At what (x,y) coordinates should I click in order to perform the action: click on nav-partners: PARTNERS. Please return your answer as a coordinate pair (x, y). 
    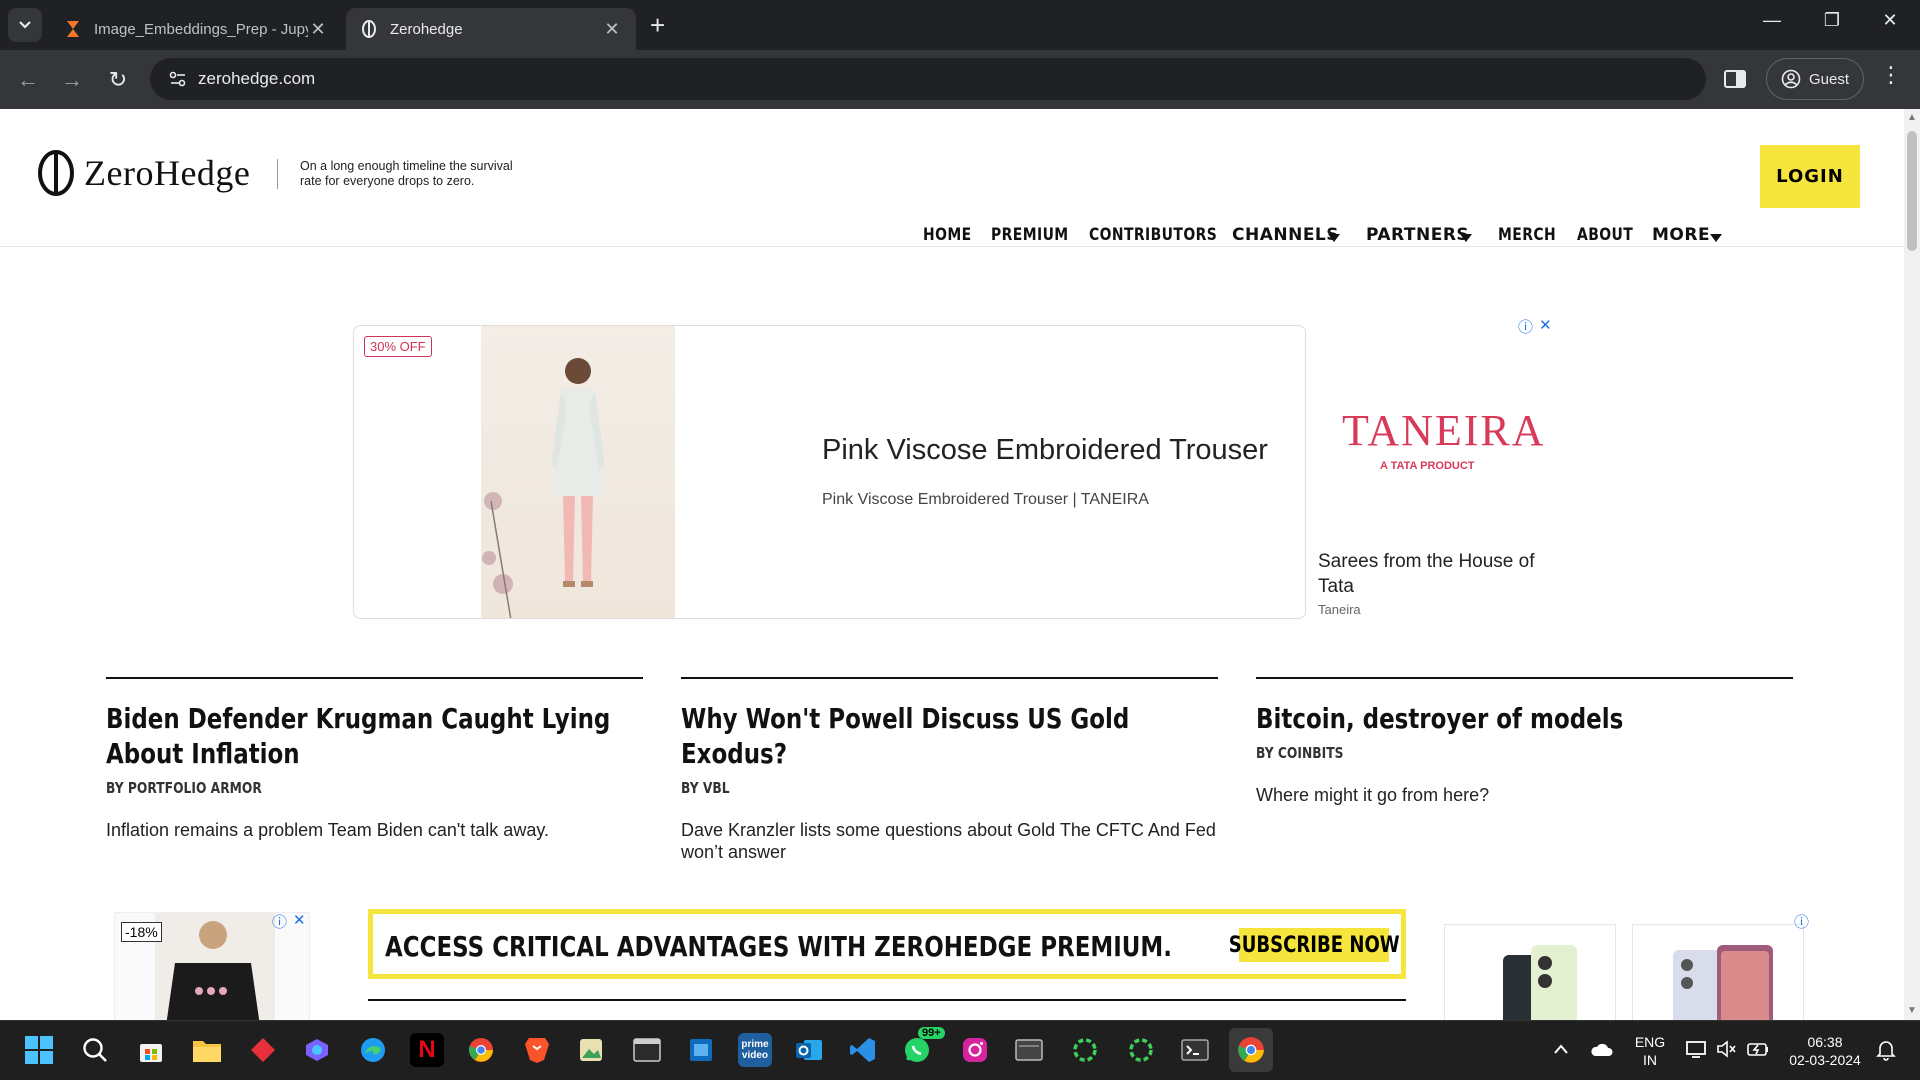
    Looking at the image, I should click on (1419, 235).